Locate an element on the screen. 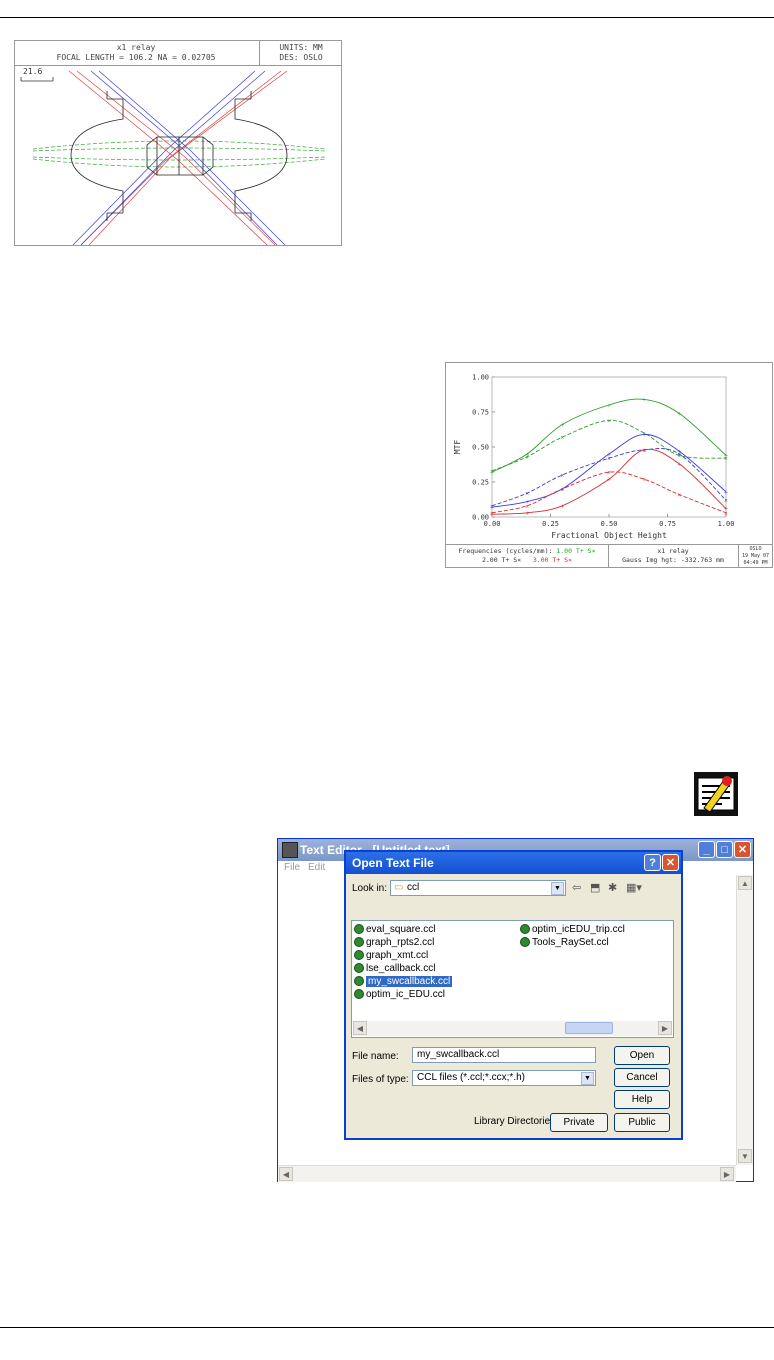 This screenshot has height=1360, width=774. file-name-input: my_swcallback.ccl is located at coordinates (504, 1055).